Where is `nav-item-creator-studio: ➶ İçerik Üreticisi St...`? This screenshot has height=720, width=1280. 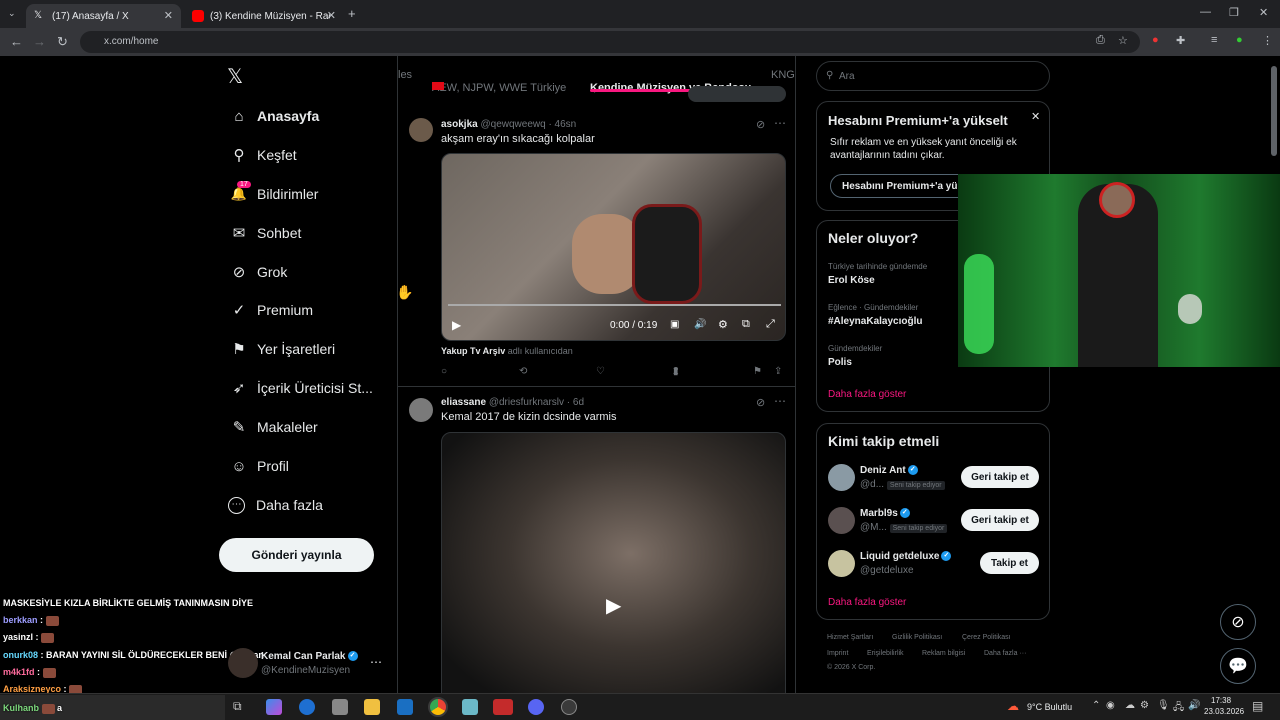
nav-item-creator-studio: ➶ İçerik Üreticisi St... is located at coordinates (300, 388).